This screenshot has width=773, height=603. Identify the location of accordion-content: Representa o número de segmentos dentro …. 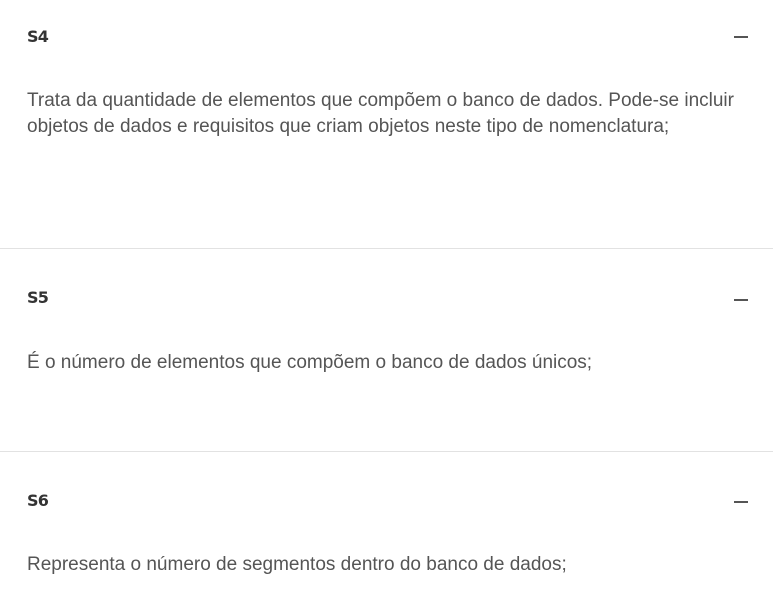
(297, 564).